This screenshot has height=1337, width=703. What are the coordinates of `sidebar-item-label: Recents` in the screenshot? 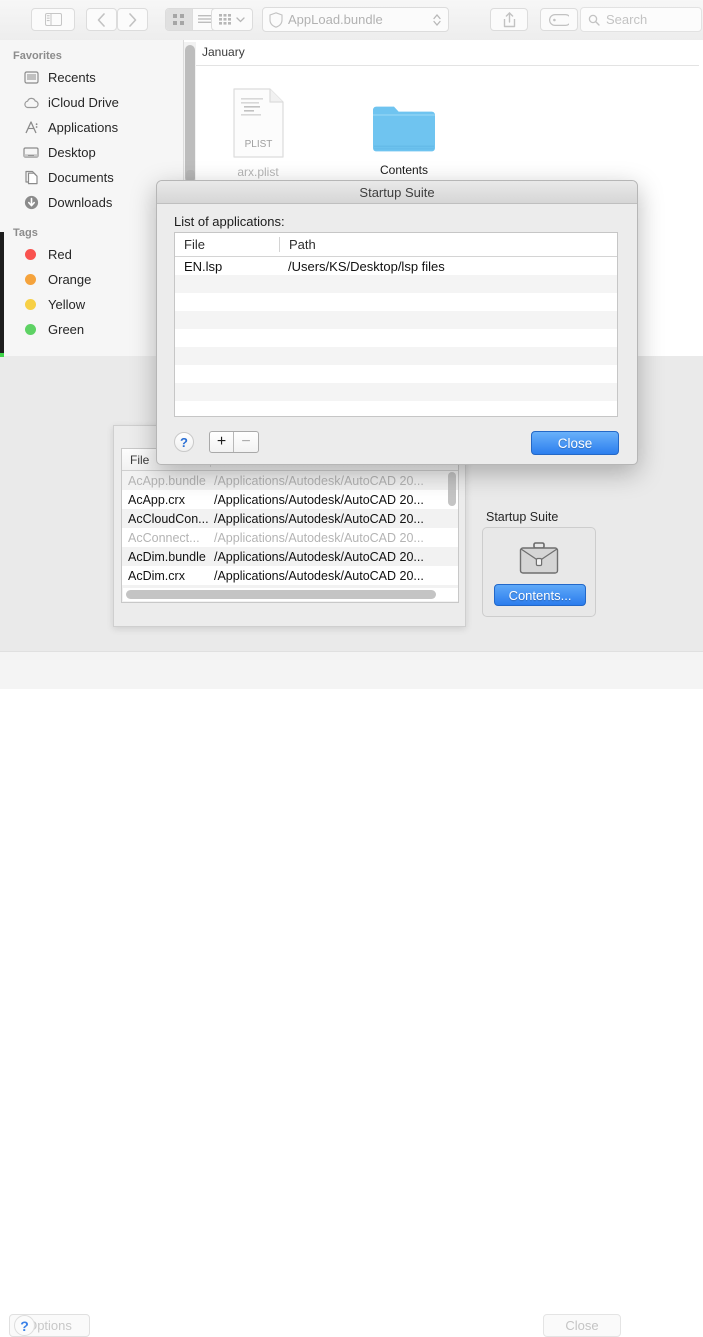 It's located at (72, 77).